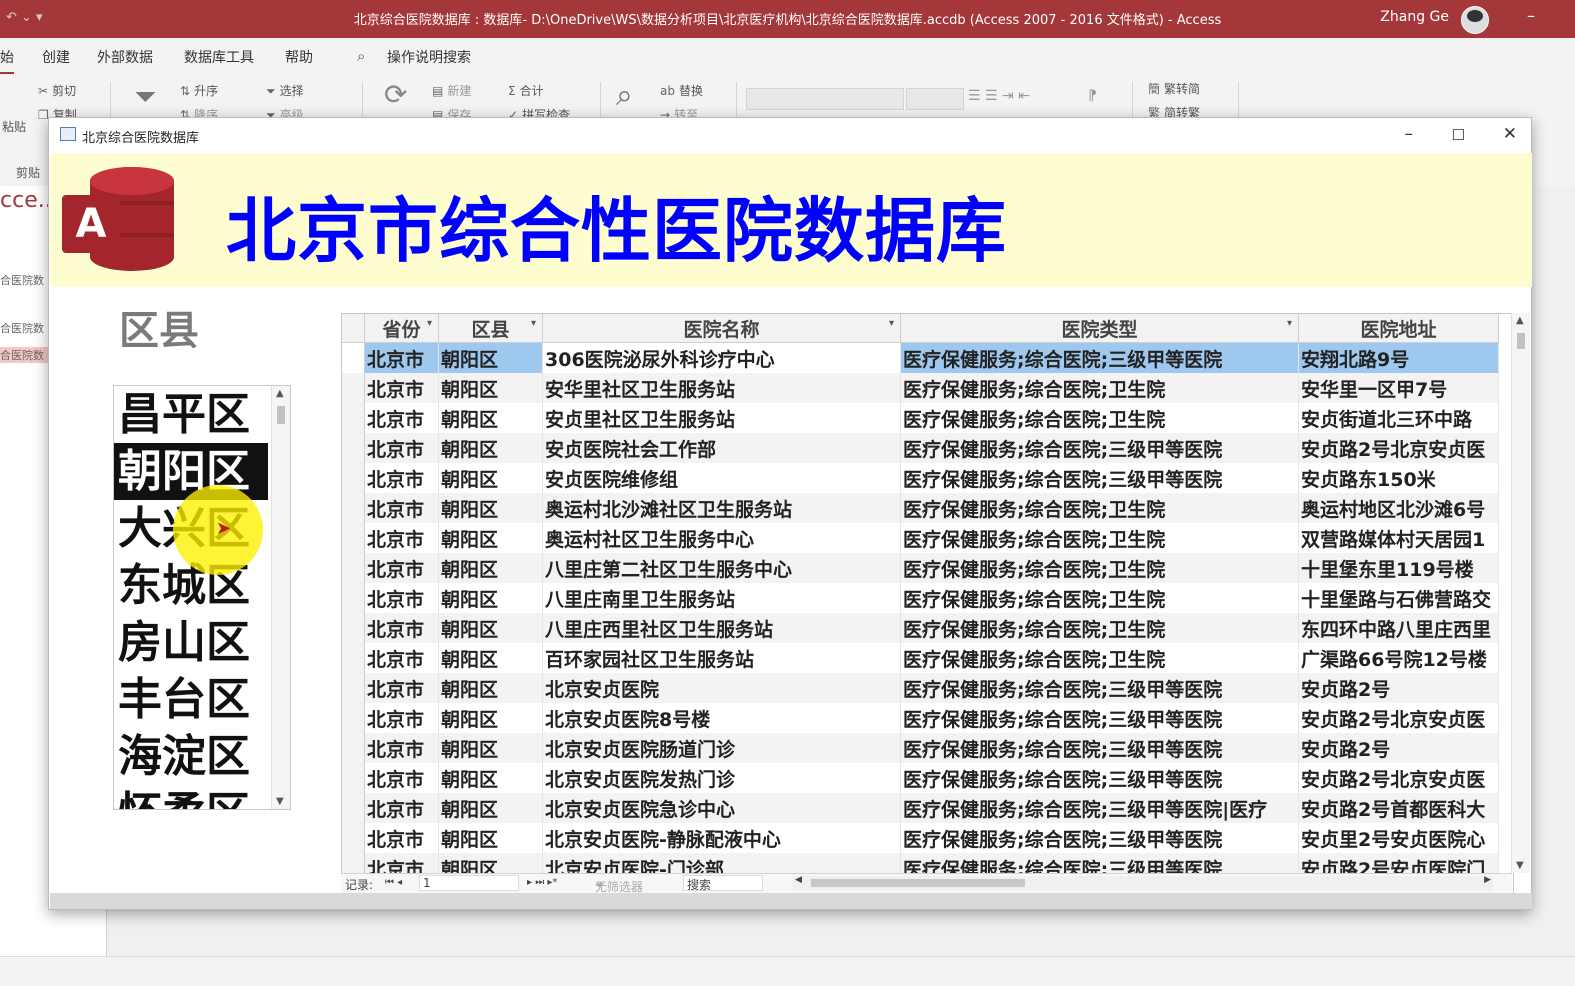 This screenshot has width=1575, height=986. What do you see at coordinates (542, 882) in the screenshot?
I see `next-last-record-icons: ▸ ⏭ ▸*` at bounding box center [542, 882].